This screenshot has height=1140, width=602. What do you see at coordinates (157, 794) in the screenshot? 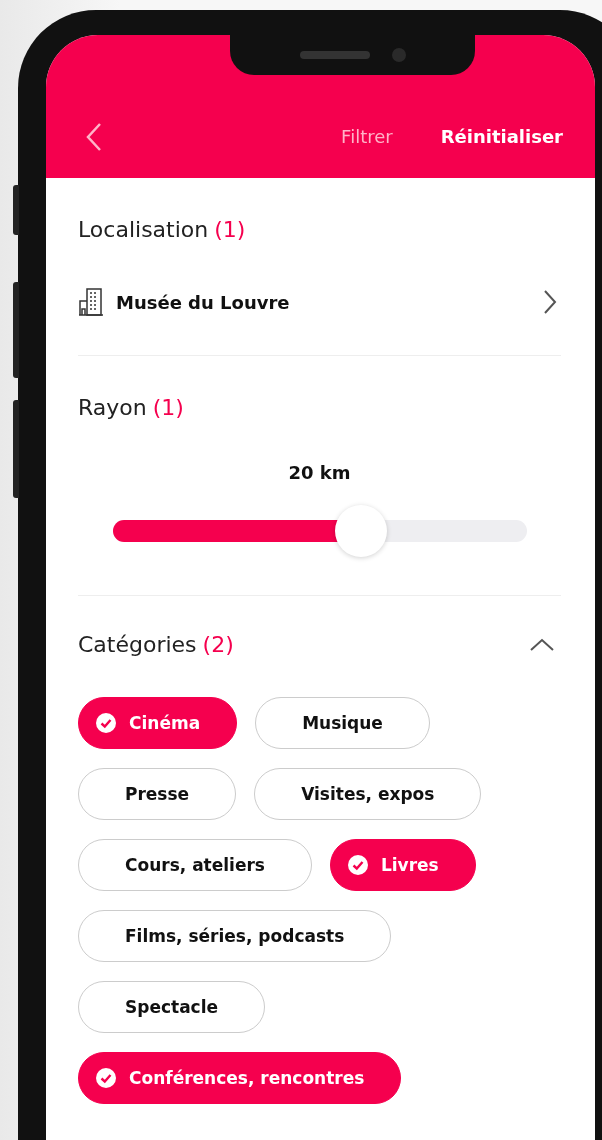
I see `category-chip: Presse` at bounding box center [157, 794].